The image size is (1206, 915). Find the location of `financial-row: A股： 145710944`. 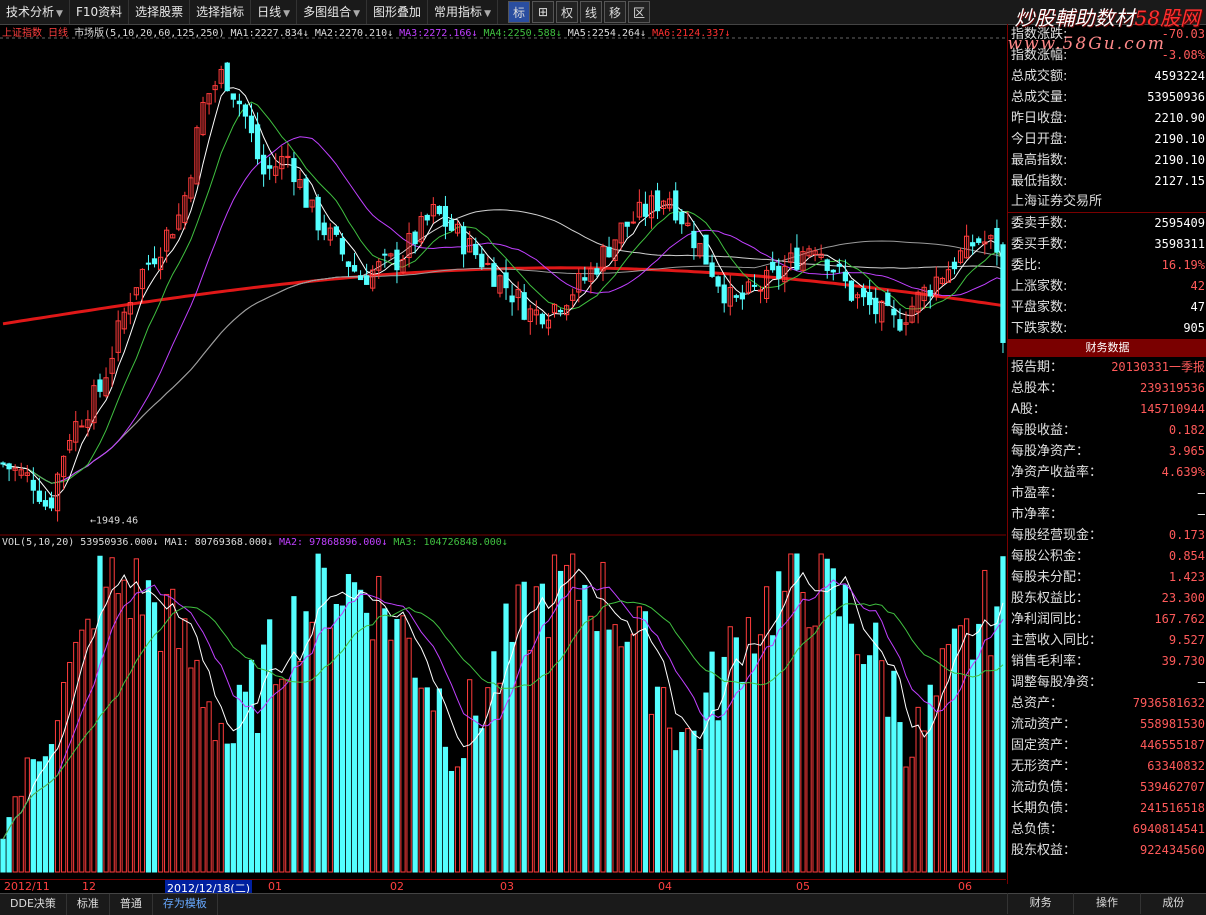

financial-row: A股： 145710944 is located at coordinates (1107, 409).